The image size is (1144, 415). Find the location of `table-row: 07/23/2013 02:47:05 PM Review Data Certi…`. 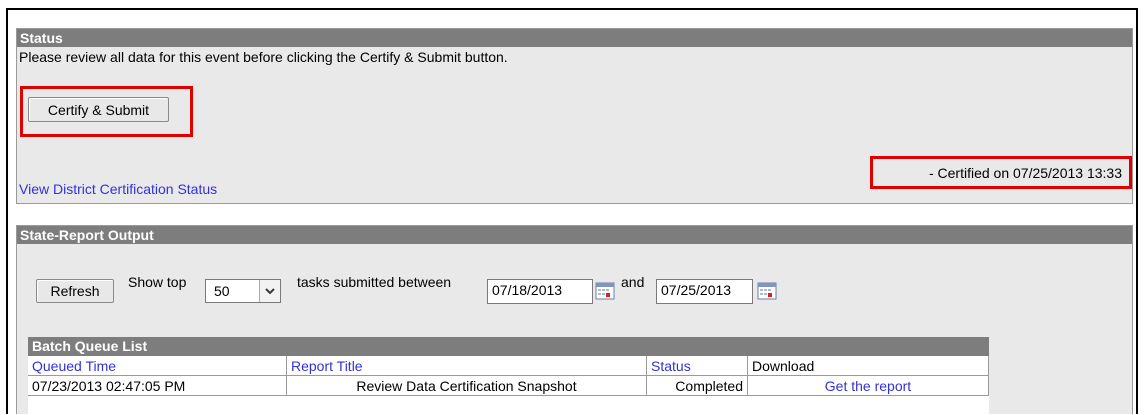

table-row: 07/23/2013 02:47:05 PM Review Data Certi… is located at coordinates (508, 385).